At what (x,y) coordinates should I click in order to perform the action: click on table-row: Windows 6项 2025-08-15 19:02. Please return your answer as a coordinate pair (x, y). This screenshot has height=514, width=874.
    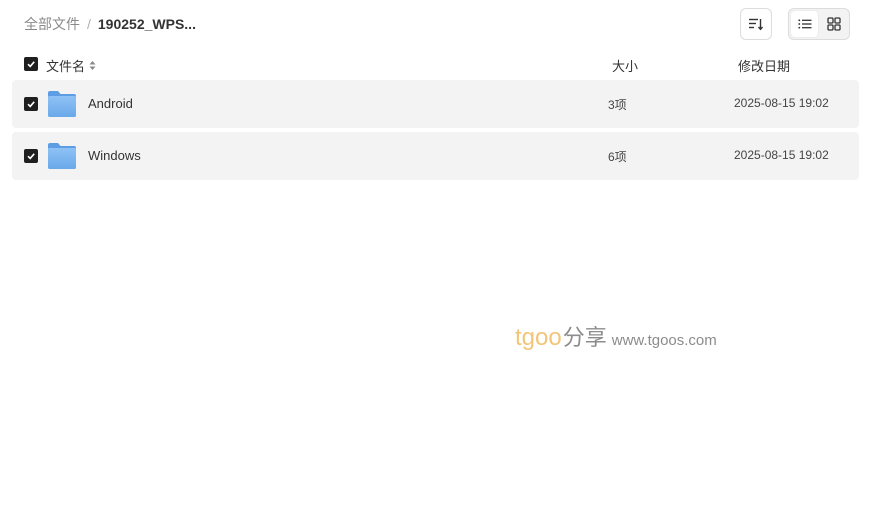
    Looking at the image, I should click on (435, 156).